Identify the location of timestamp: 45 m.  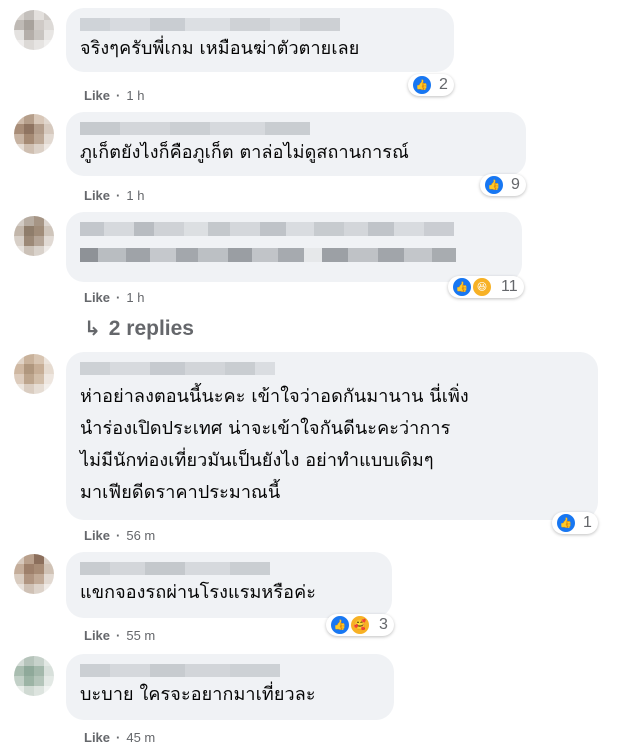
(140, 737).